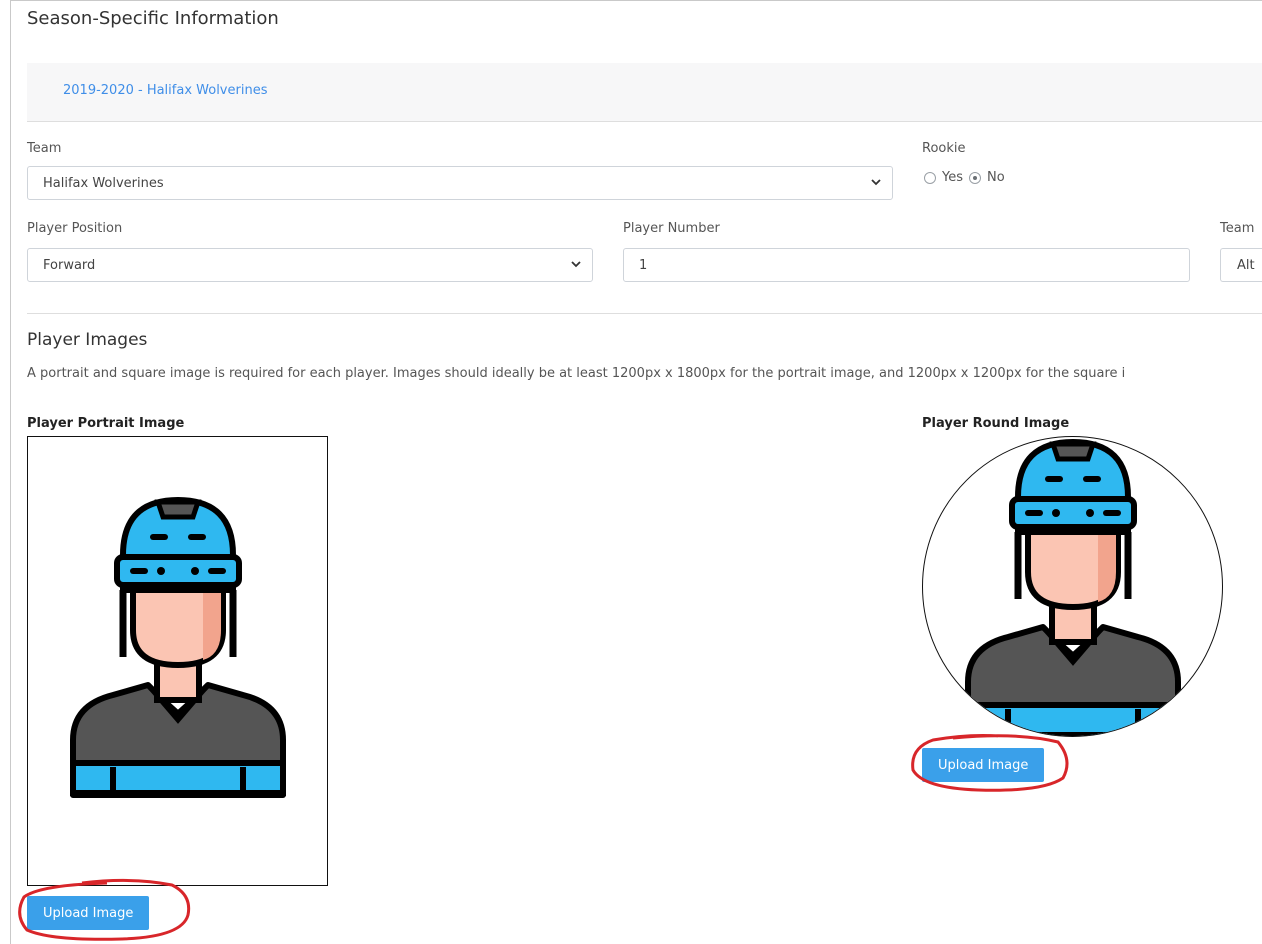 The image size is (1262, 944). What do you see at coordinates (1237, 228) in the screenshot?
I see `team-role-label: Team` at bounding box center [1237, 228].